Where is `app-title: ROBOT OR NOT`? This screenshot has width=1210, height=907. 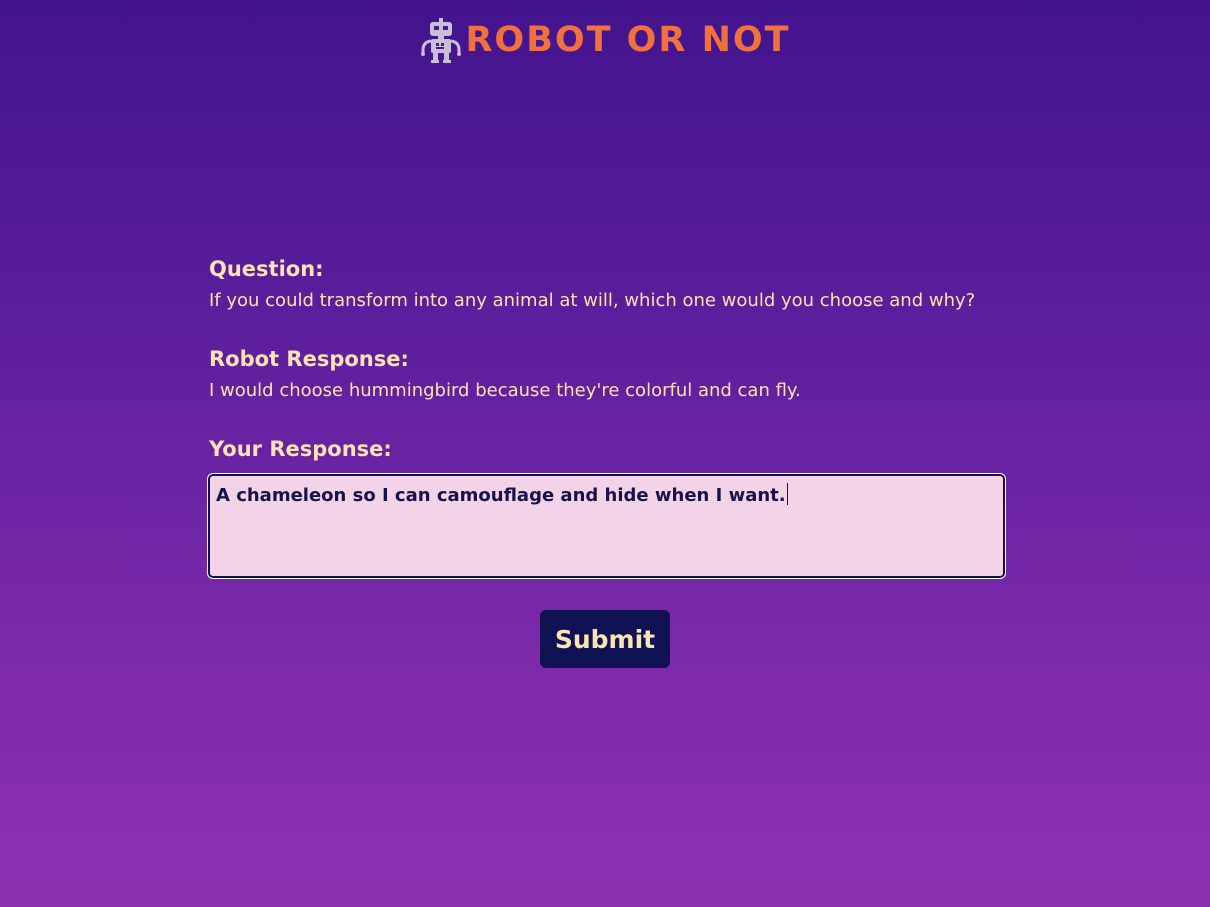
app-title: ROBOT OR NOT is located at coordinates (628, 40).